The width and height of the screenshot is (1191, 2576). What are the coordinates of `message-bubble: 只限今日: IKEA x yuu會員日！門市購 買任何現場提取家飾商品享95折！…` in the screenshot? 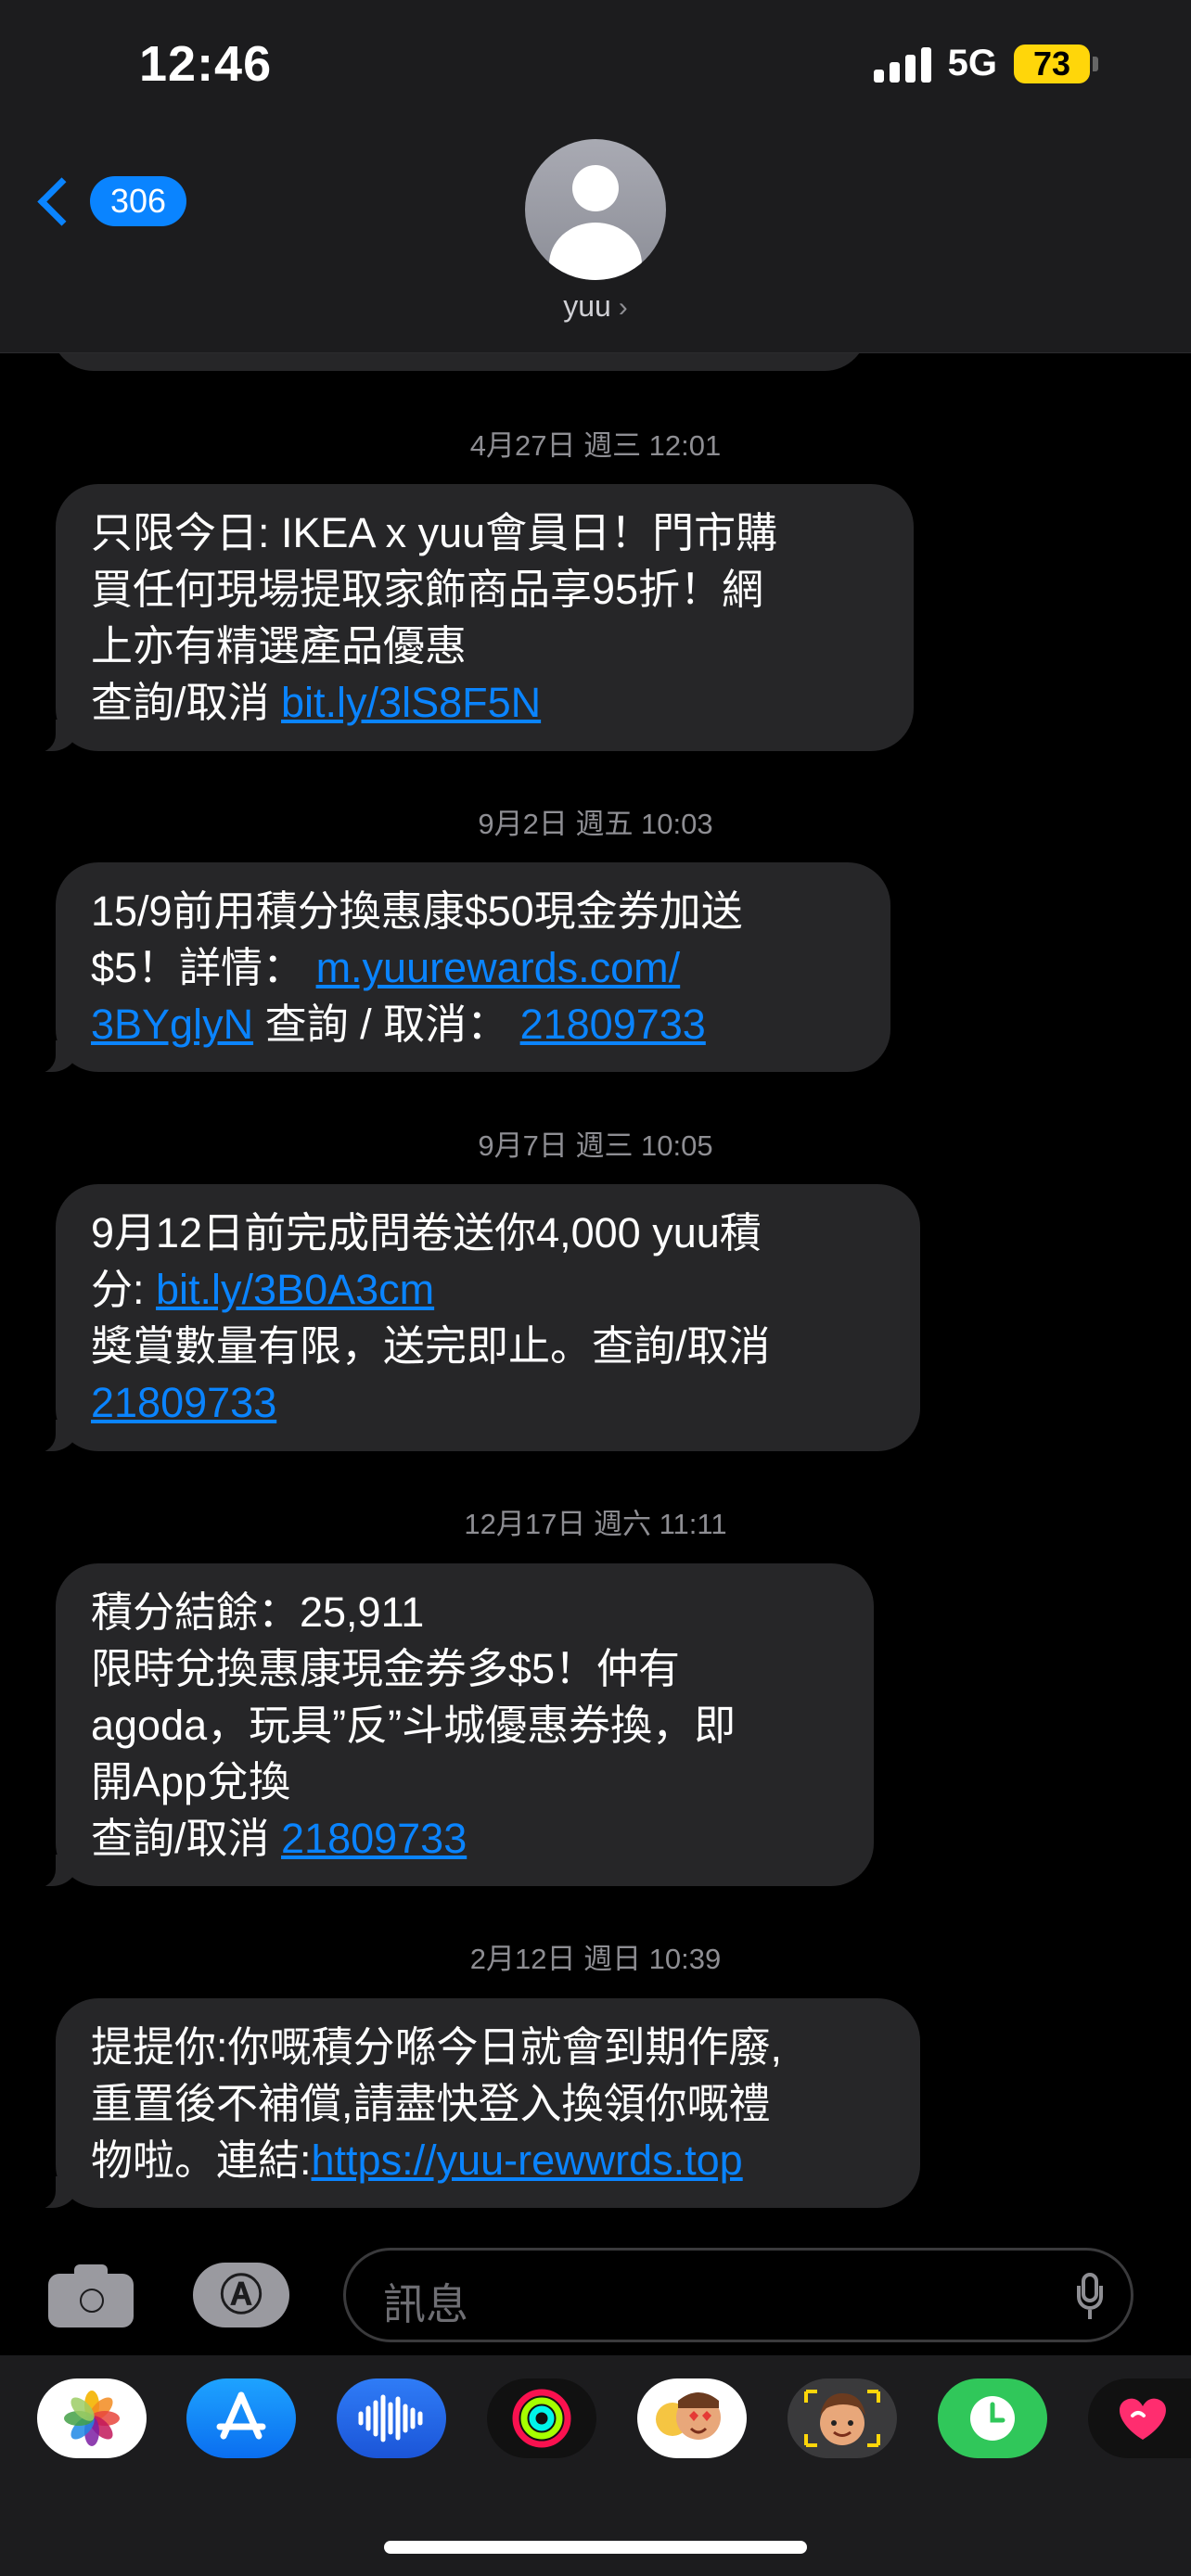 It's located at (471, 618).